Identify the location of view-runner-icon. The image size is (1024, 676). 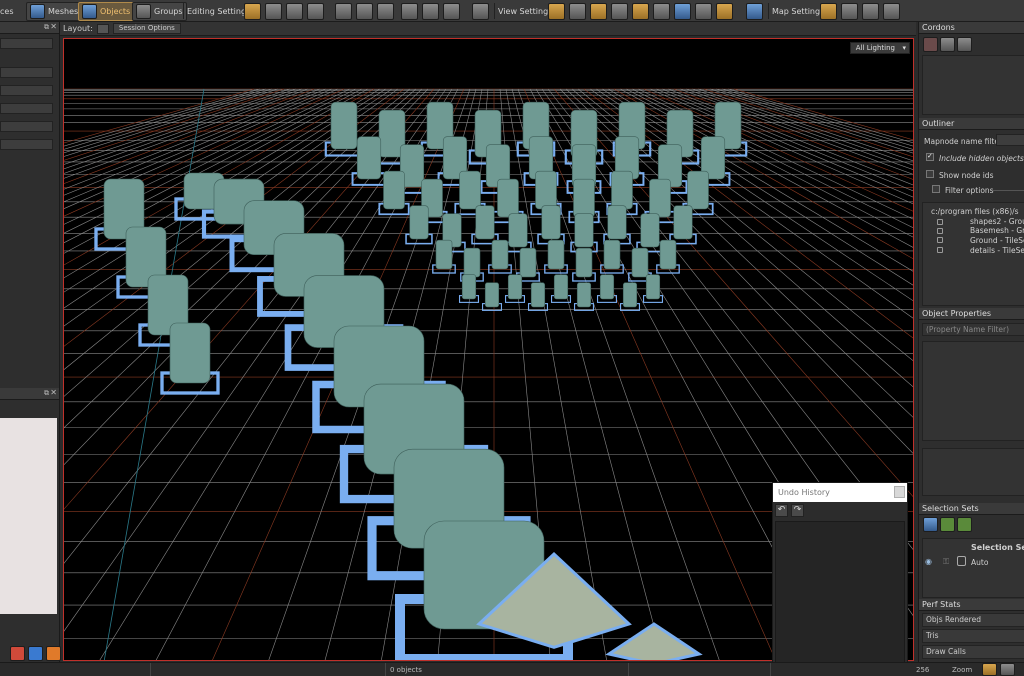
(703, 11).